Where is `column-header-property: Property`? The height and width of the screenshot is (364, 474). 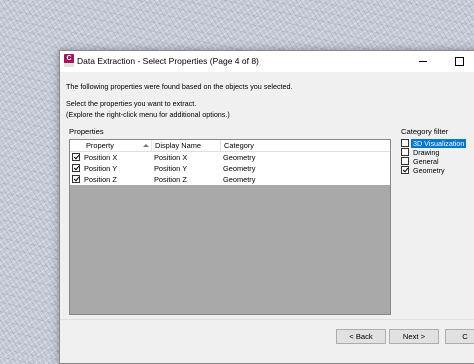 column-header-property: Property is located at coordinates (111, 145).